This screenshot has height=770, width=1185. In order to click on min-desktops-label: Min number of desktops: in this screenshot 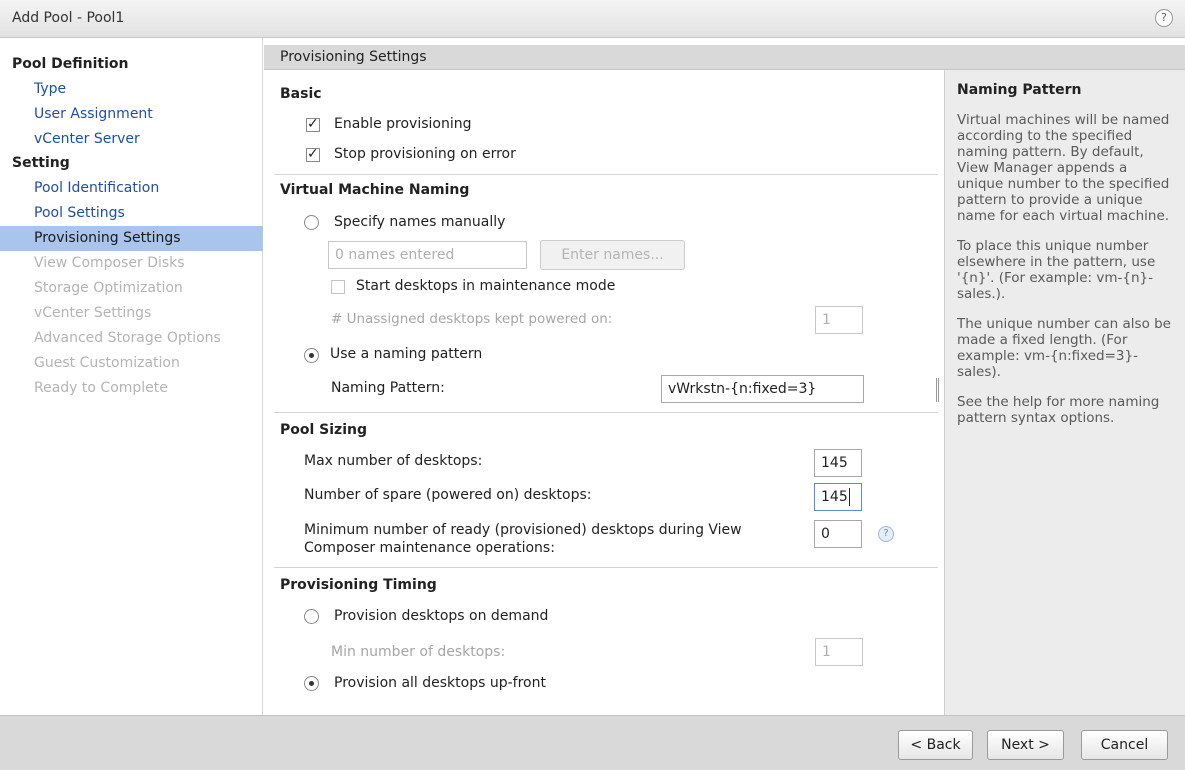, I will do `click(418, 652)`.